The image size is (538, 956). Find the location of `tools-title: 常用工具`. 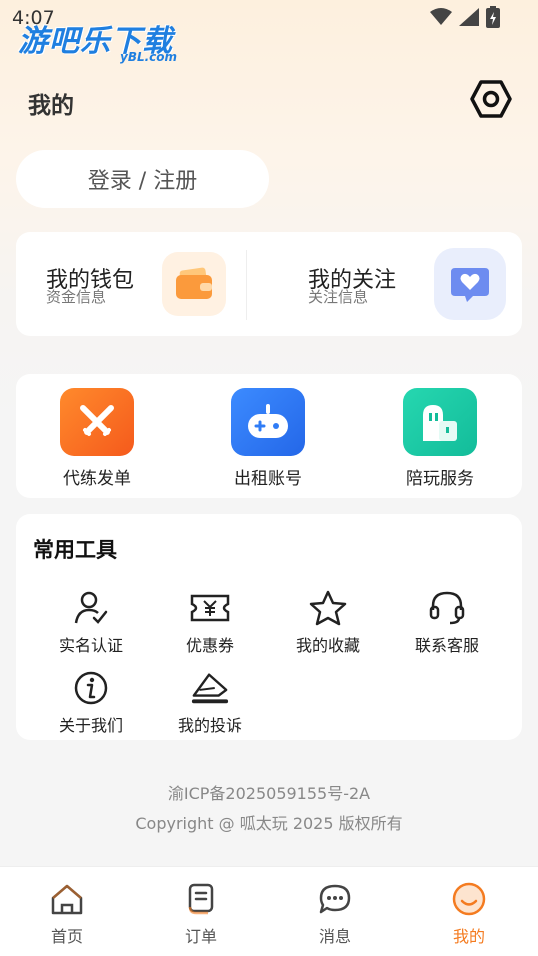

tools-title: 常用工具 is located at coordinates (75, 550).